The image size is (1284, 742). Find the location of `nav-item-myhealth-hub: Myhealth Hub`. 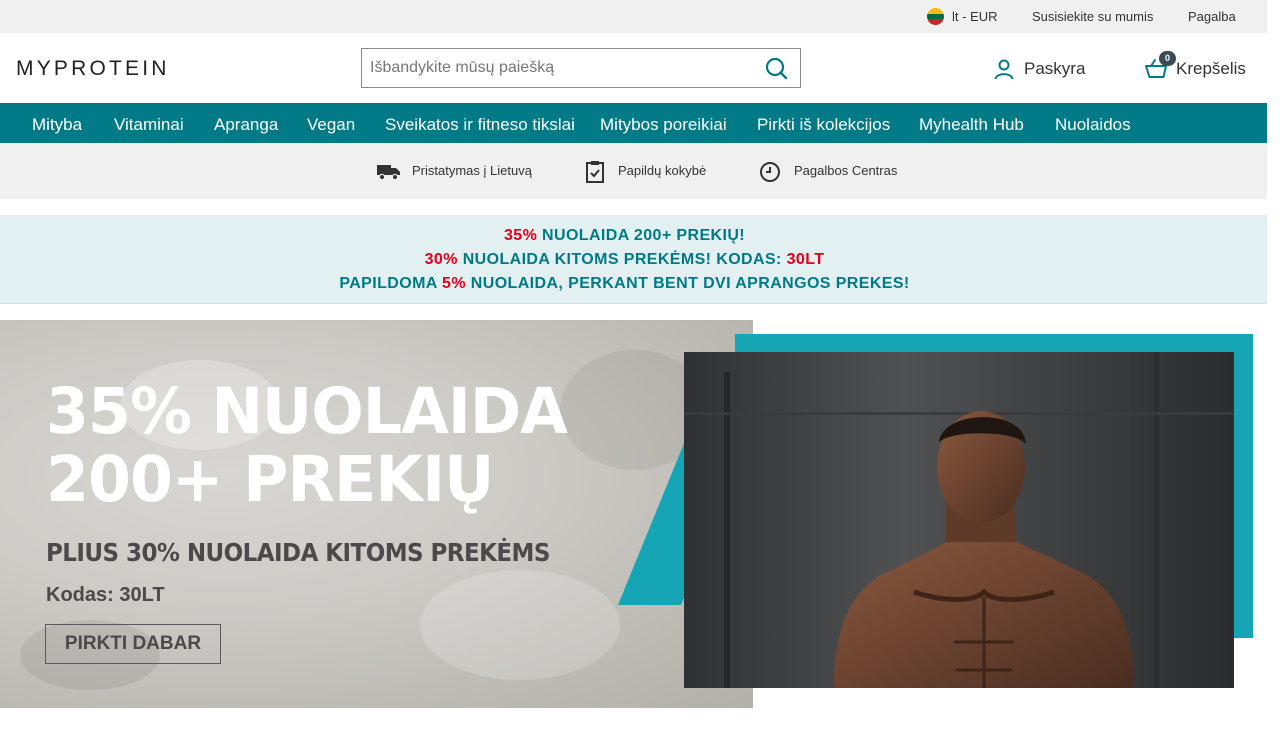

nav-item-myhealth-hub: Myhealth Hub is located at coordinates (971, 125).